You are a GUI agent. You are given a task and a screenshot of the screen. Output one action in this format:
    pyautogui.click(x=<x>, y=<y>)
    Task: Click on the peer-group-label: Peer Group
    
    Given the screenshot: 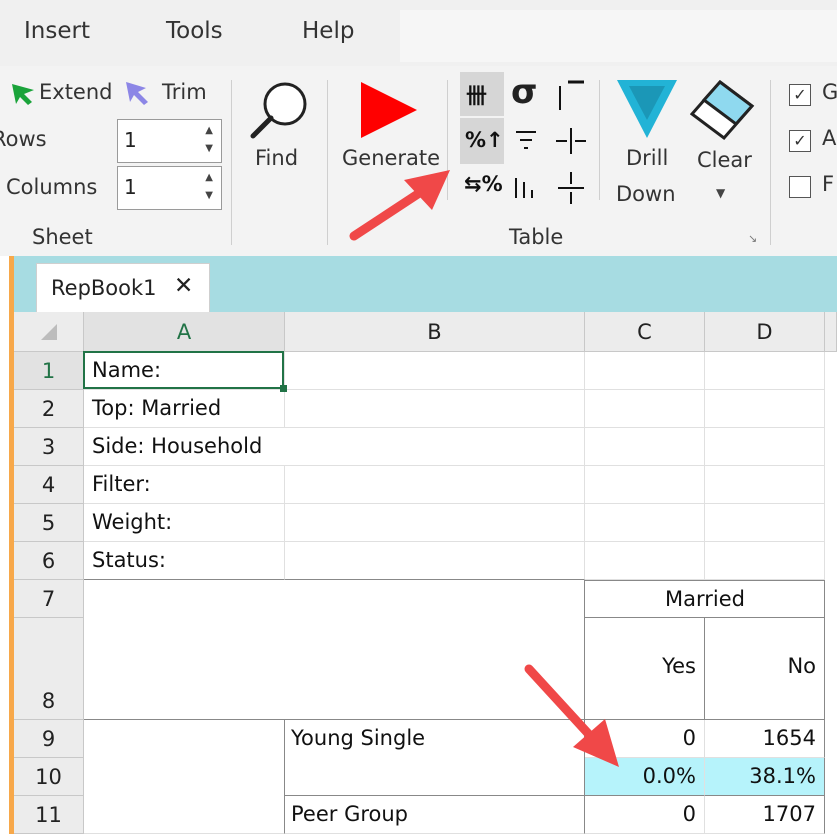 What is the action you would take?
    pyautogui.click(x=349, y=814)
    